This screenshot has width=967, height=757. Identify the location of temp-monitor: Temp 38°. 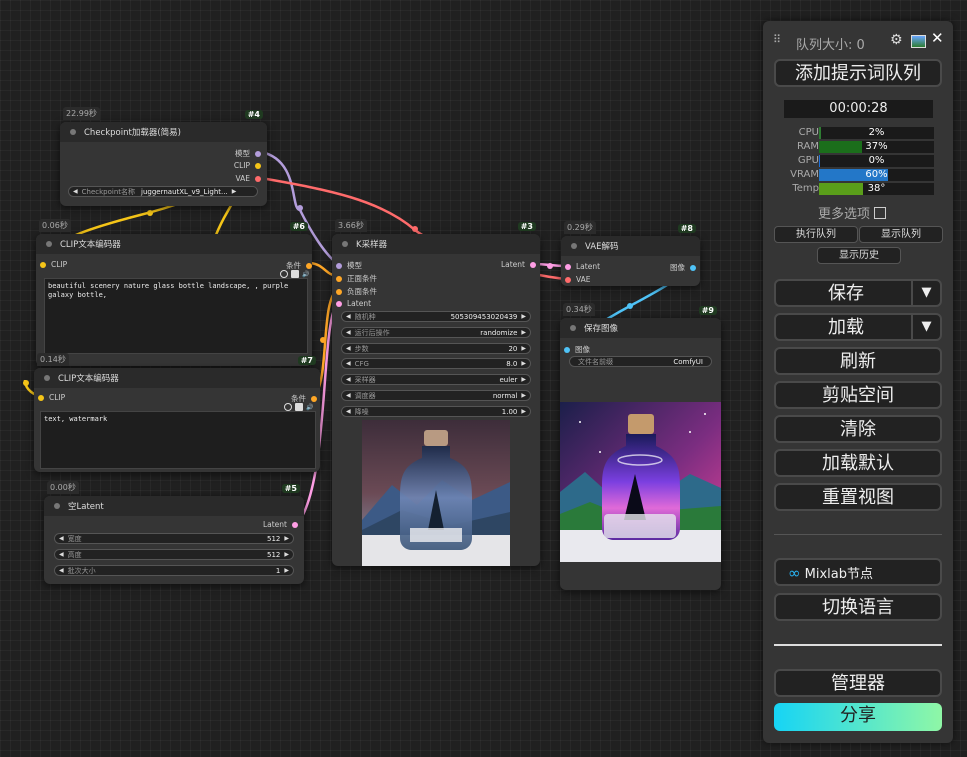
(857, 189).